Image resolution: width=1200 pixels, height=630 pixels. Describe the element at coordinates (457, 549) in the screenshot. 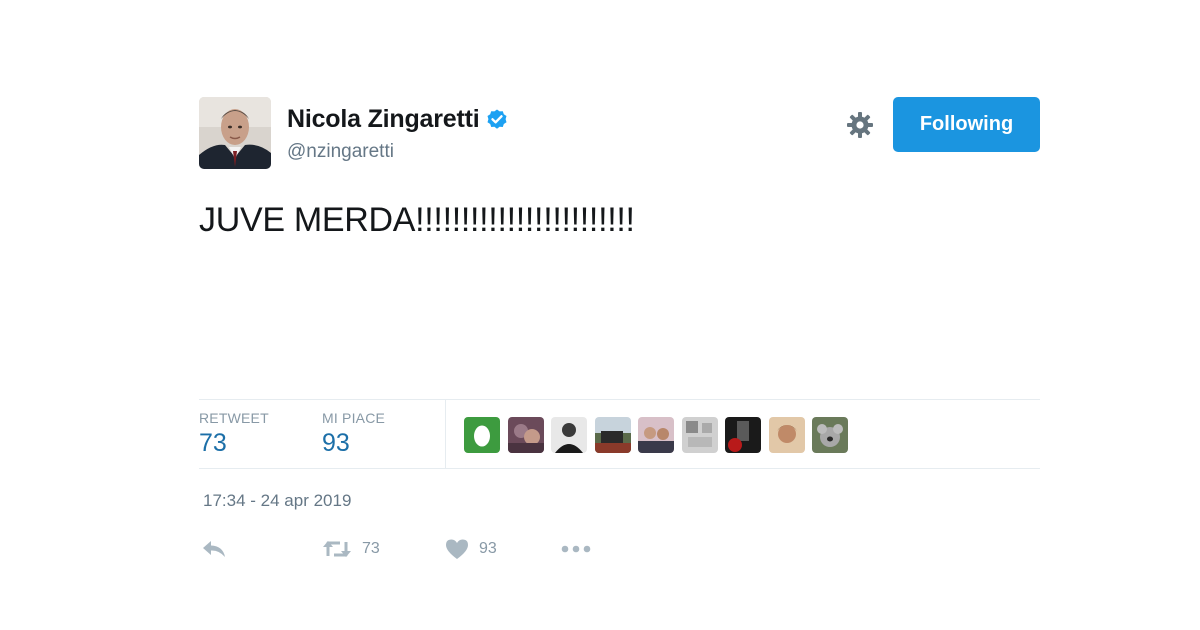

I see `heart-icon` at that location.